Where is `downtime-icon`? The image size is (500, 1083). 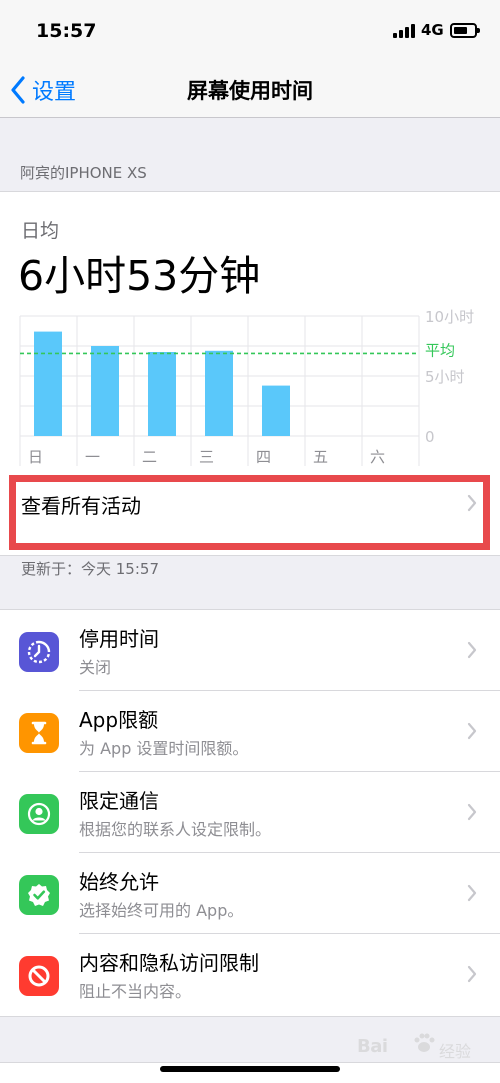
downtime-icon is located at coordinates (39, 652).